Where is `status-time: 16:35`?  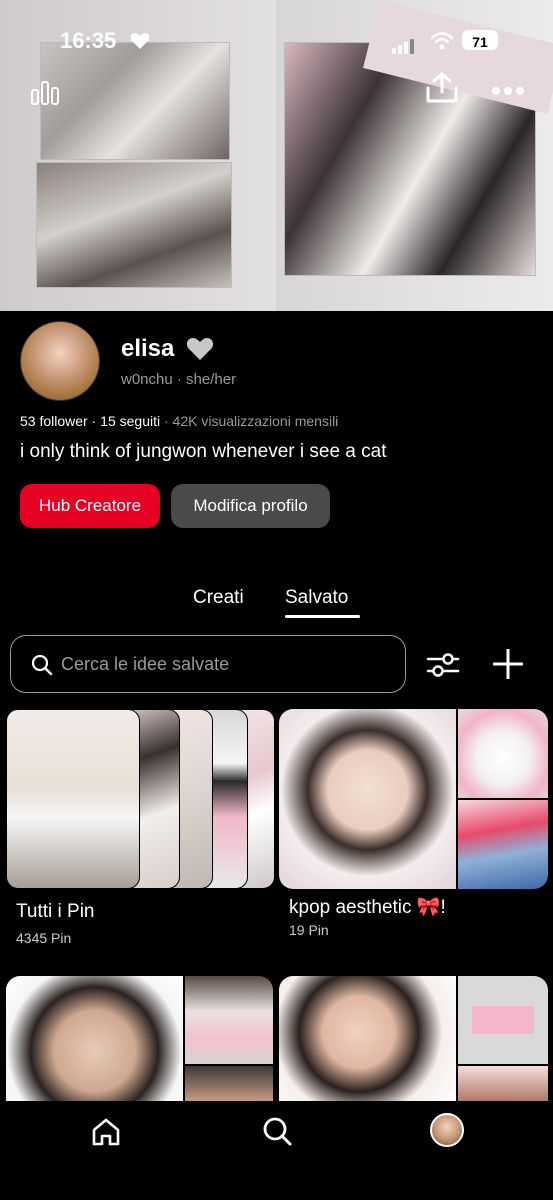 status-time: 16:35 is located at coordinates (88, 40).